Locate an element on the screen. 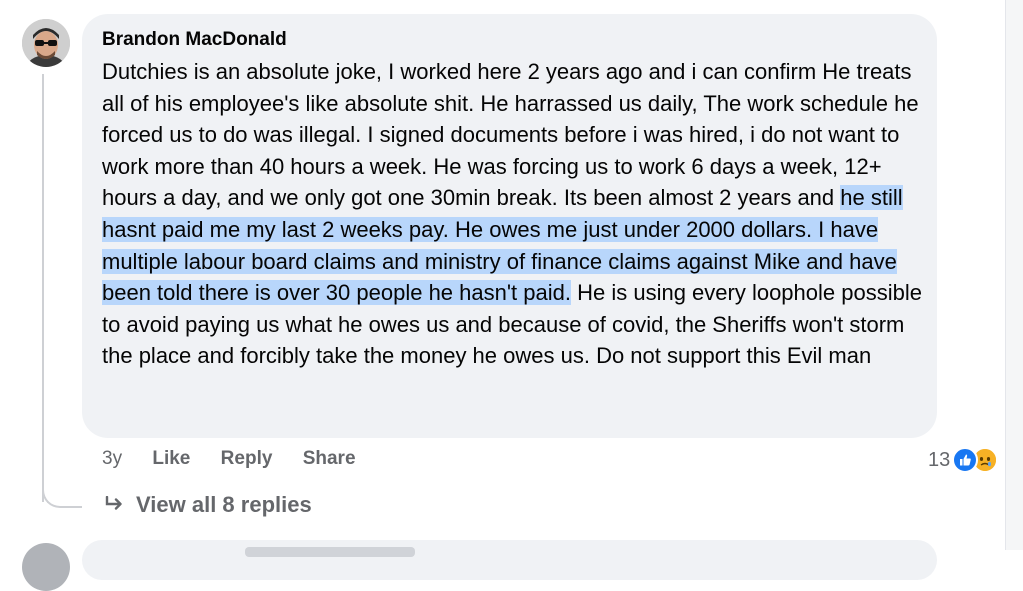 This screenshot has height=591, width=1023. reaction-summary: 13 is located at coordinates (963, 460).